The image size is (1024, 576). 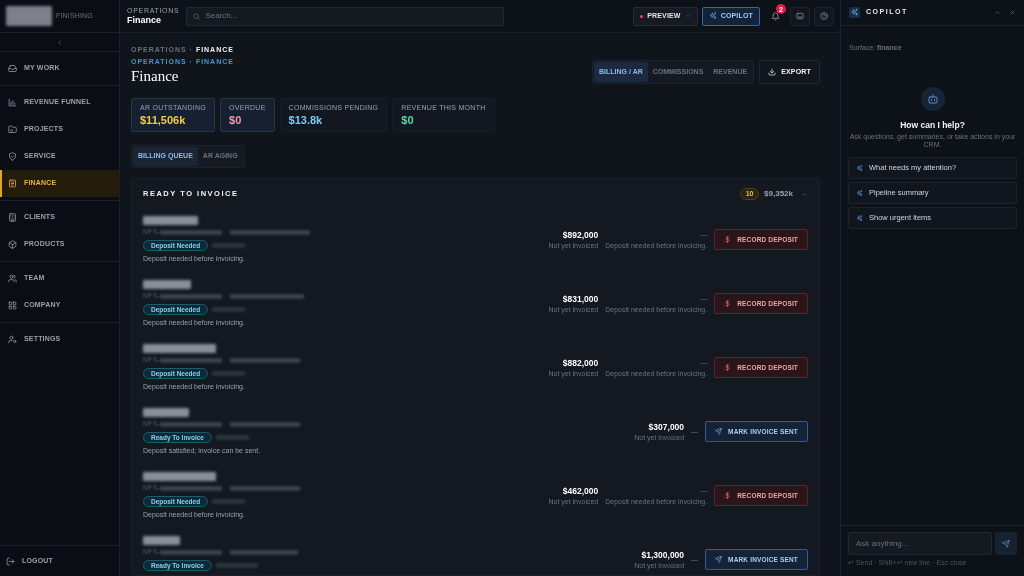 What do you see at coordinates (687, 16) in the screenshot?
I see `chevron-down-icon` at bounding box center [687, 16].